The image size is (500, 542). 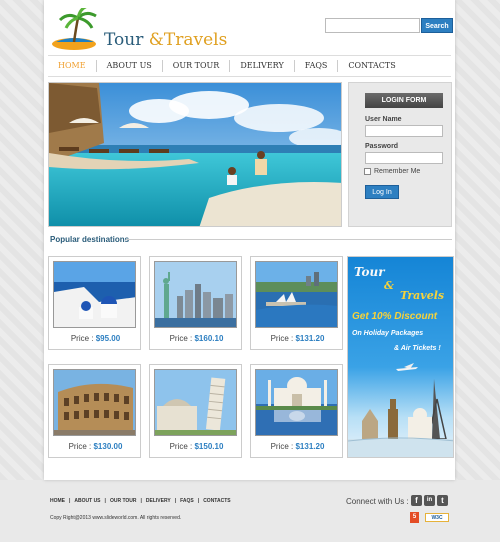 What do you see at coordinates (414, 517) in the screenshot?
I see `html5-badge-icon: 5` at bounding box center [414, 517].